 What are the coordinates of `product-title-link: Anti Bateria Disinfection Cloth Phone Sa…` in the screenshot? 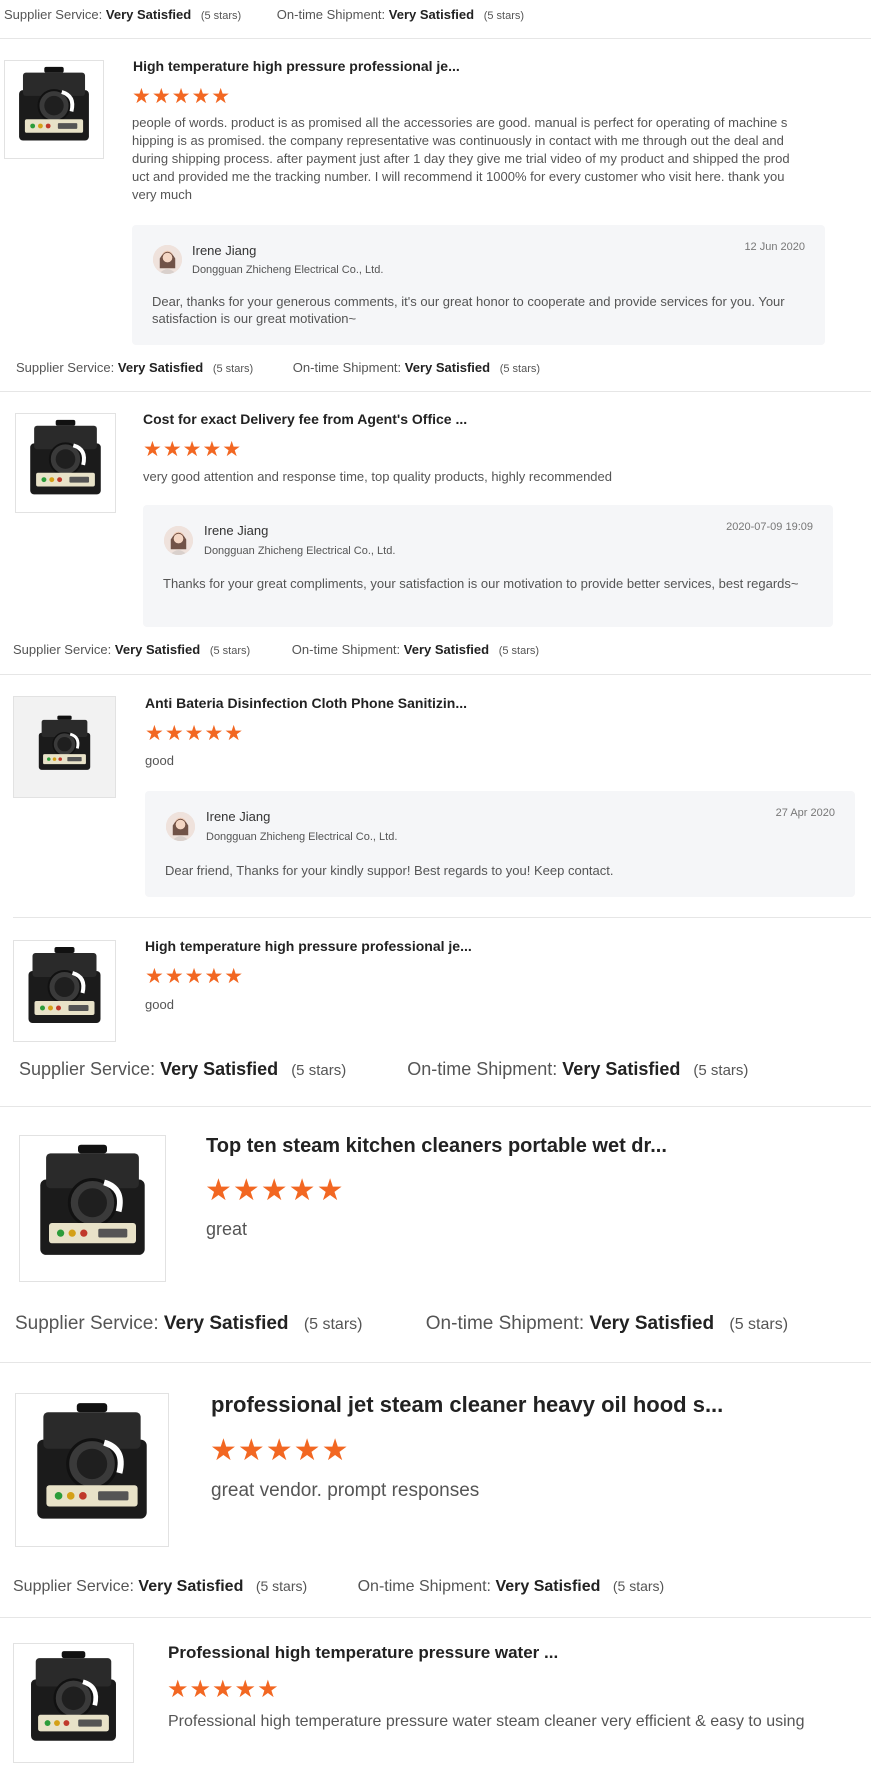 It's located at (306, 703).